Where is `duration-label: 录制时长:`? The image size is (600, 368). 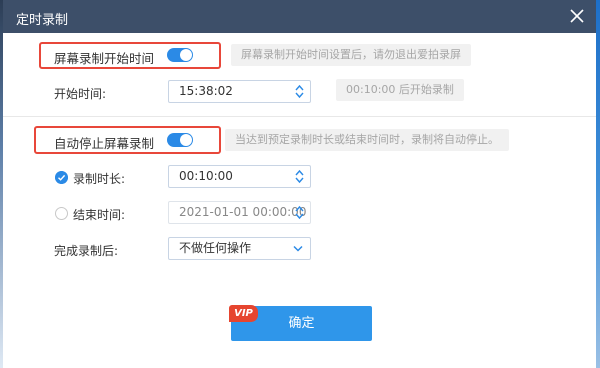 duration-label: 录制时长: is located at coordinates (99, 179).